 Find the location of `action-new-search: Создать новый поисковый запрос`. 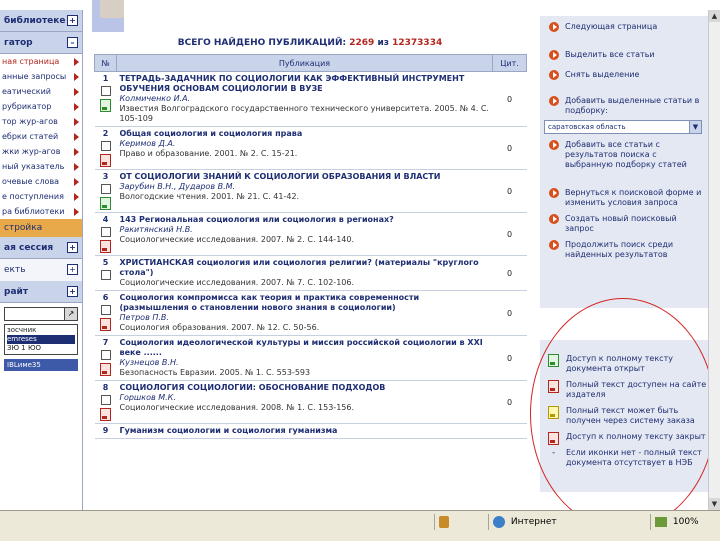

action-new-search: Создать новый поисковый запрос is located at coordinates (624, 224).